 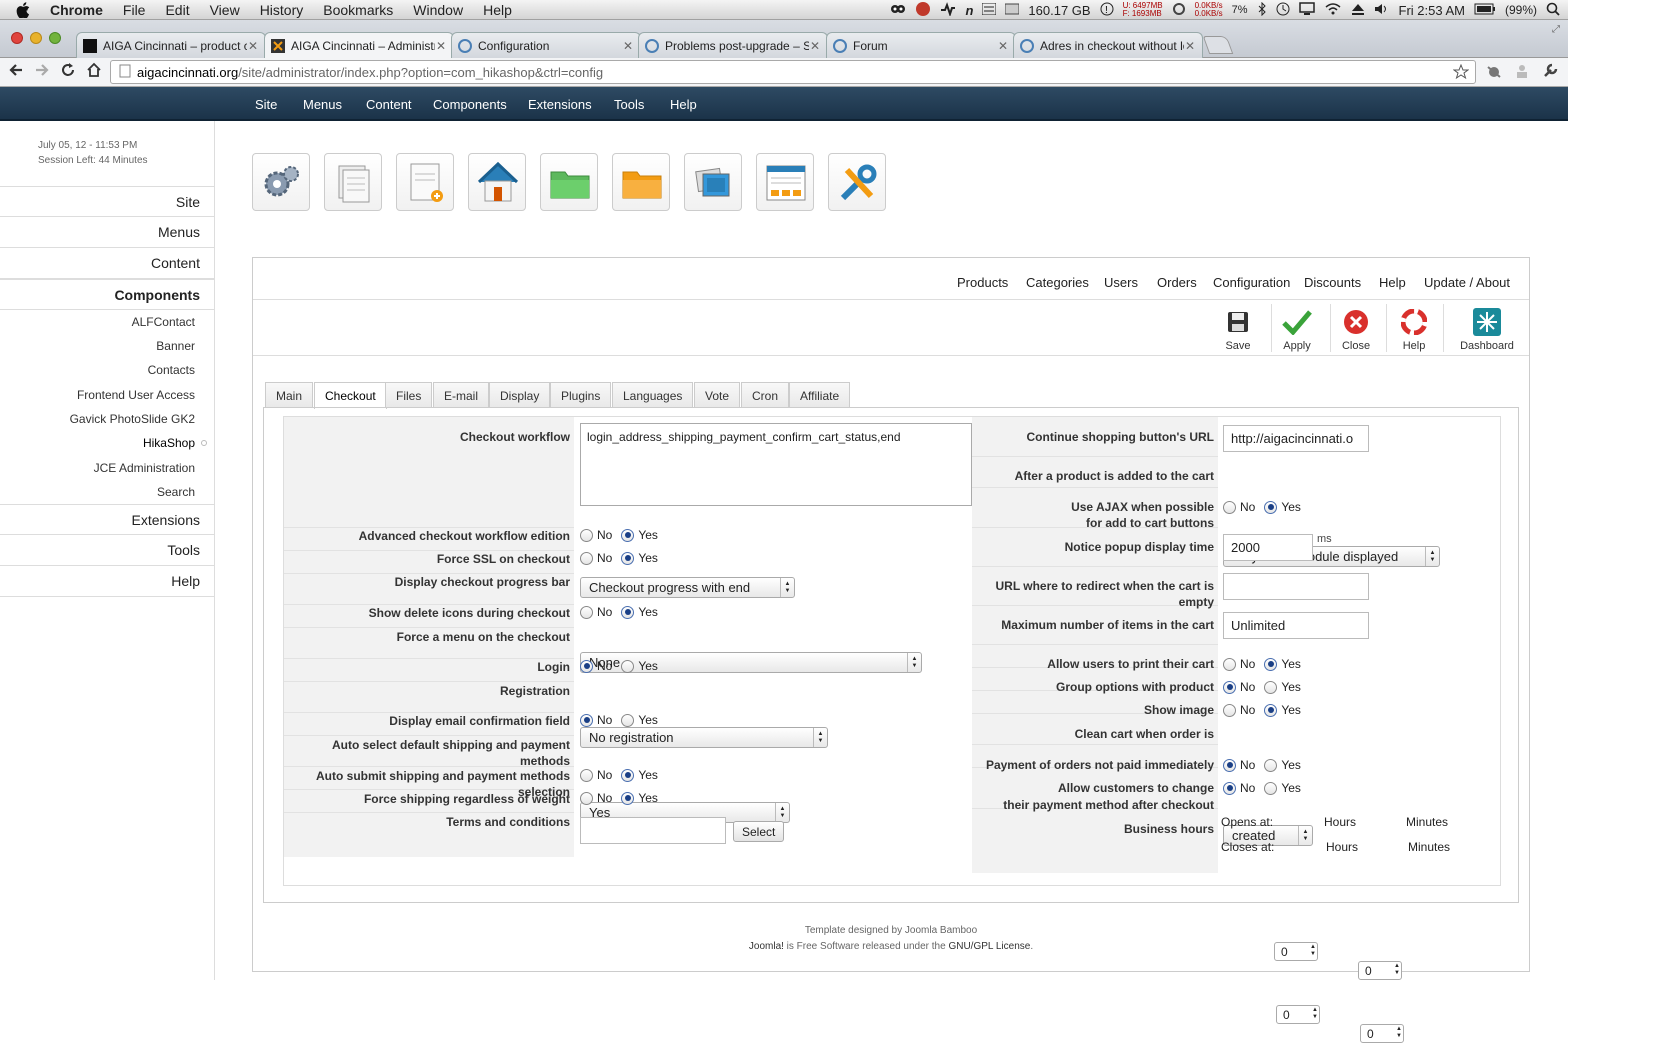 I want to click on open-minute-stepper: 0 ▲ ▼, so click(x=1380, y=970).